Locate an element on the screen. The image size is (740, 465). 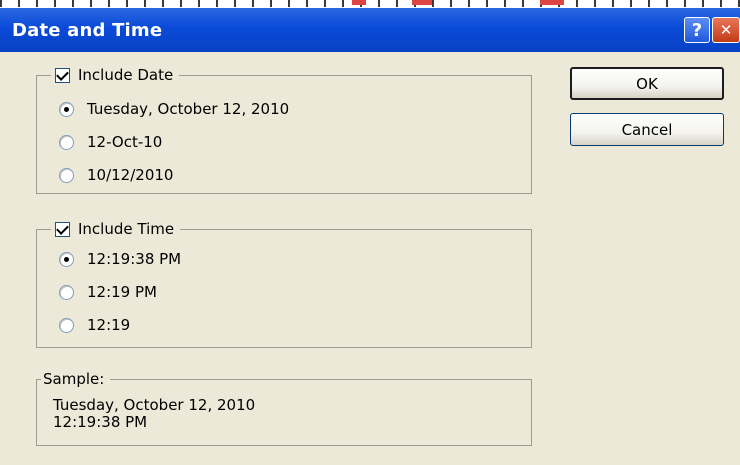
sample-date-text: Tuesday, October 12, 2010 is located at coordinates (154, 405).